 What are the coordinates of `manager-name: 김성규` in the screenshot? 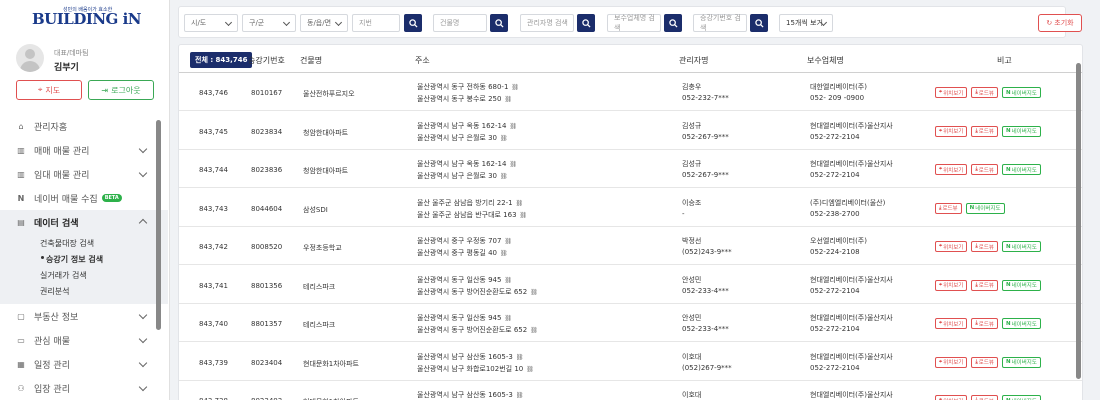 It's located at (692, 164).